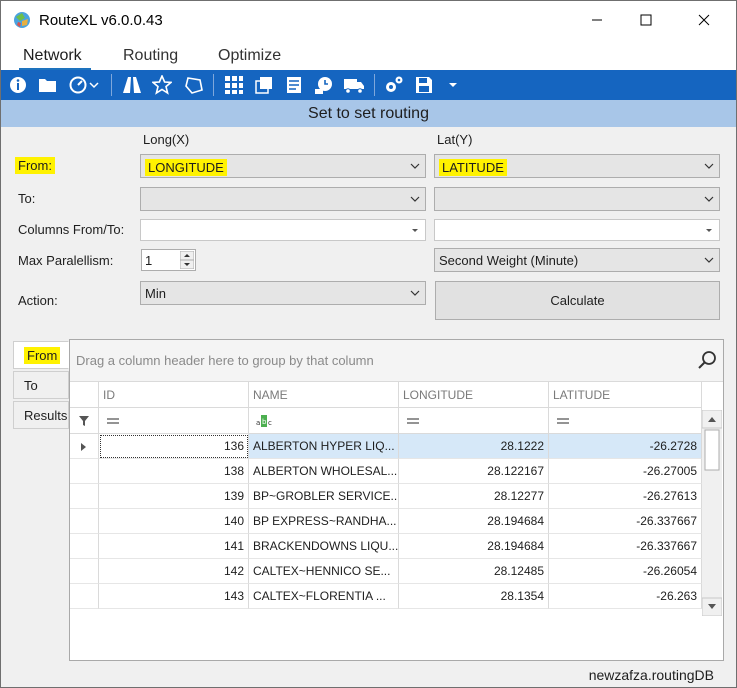 This screenshot has height=688, width=737. Describe the element at coordinates (174, 496) in the screenshot. I see `table-cell-id: 139` at that location.